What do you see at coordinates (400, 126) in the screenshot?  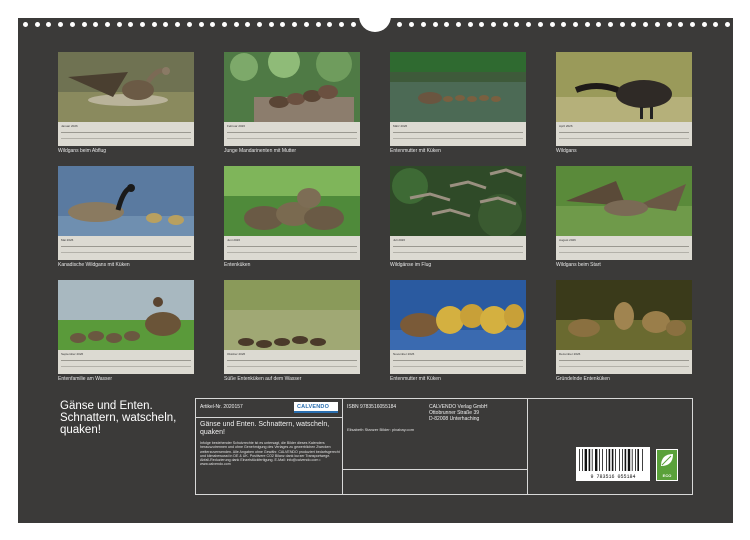 I see `month-name: März 2026` at bounding box center [400, 126].